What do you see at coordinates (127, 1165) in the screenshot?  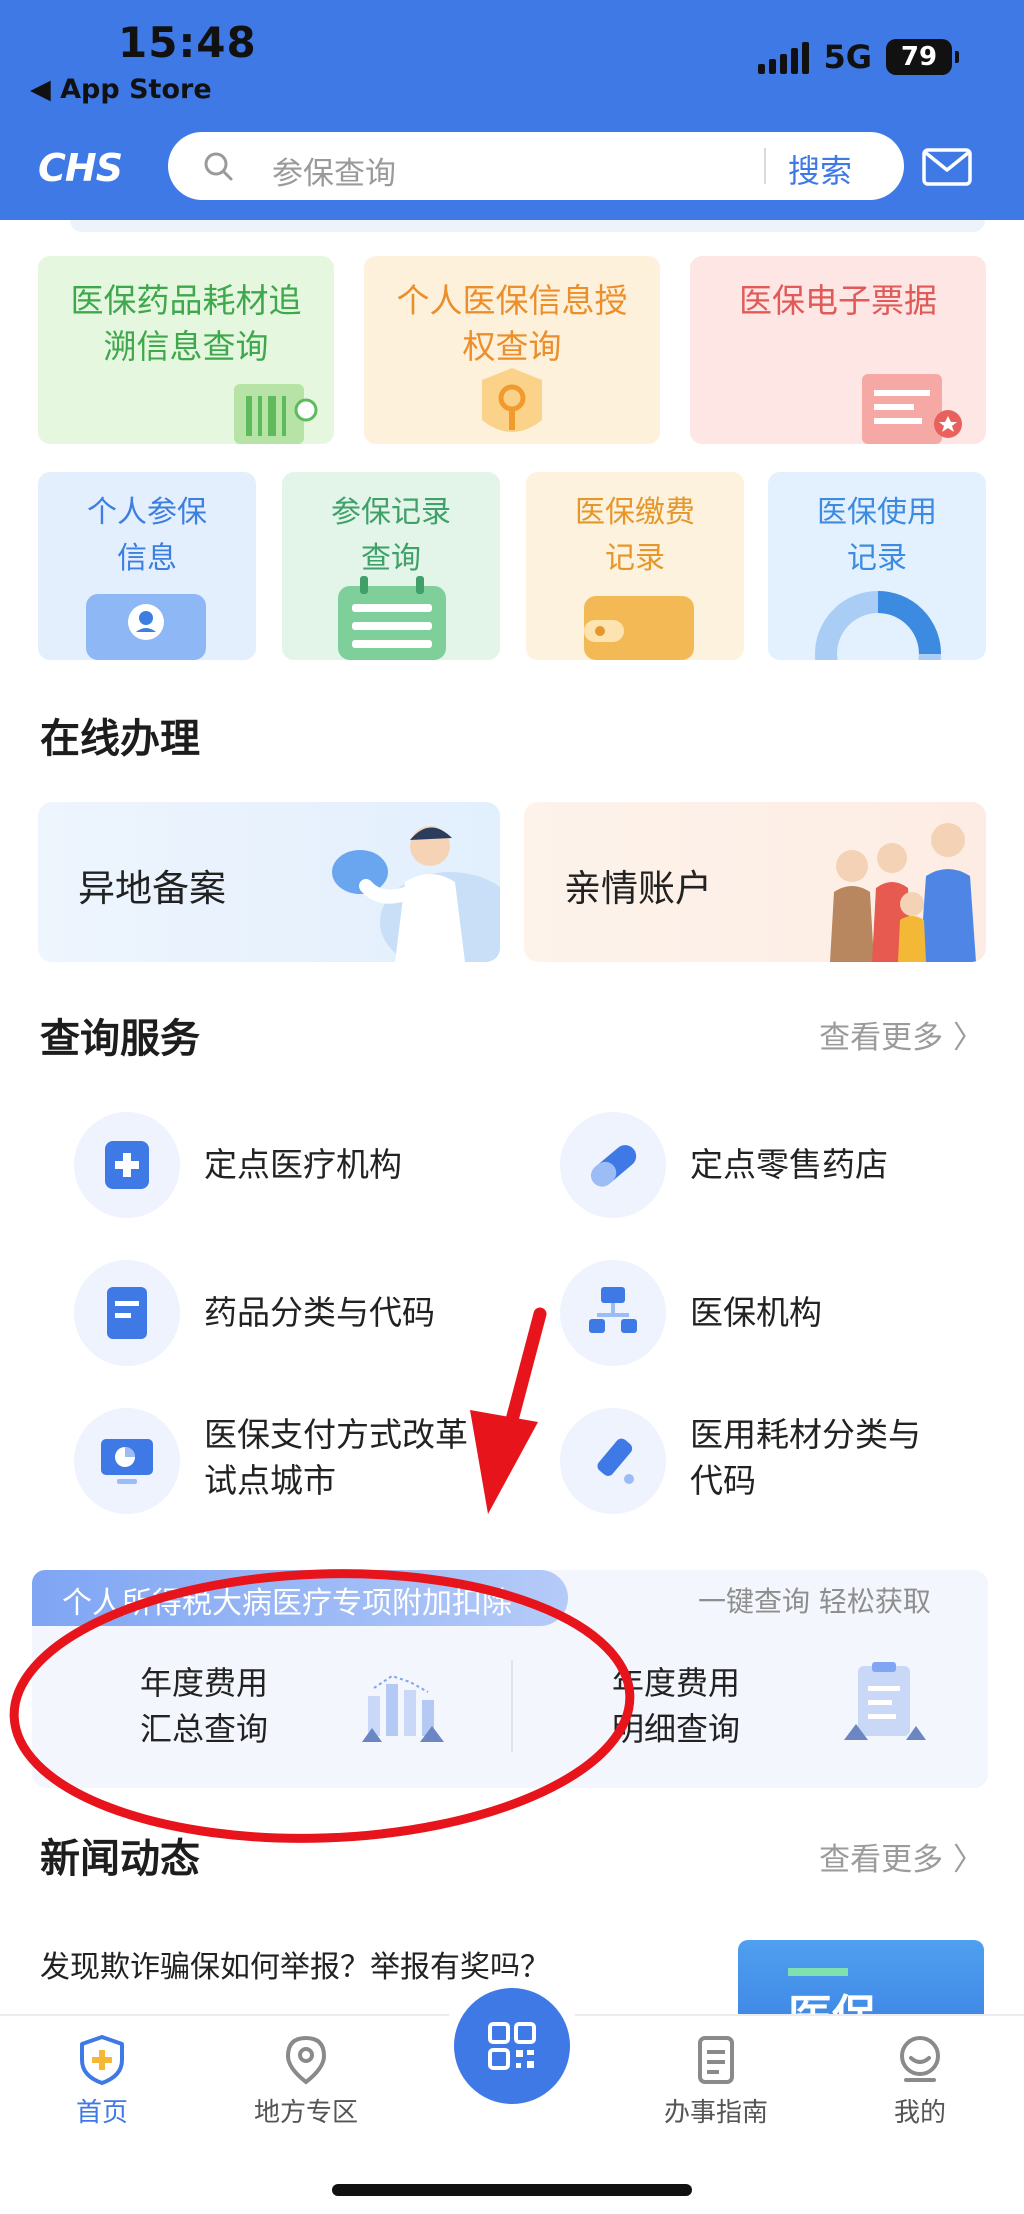 I see `medical-plus-icon` at bounding box center [127, 1165].